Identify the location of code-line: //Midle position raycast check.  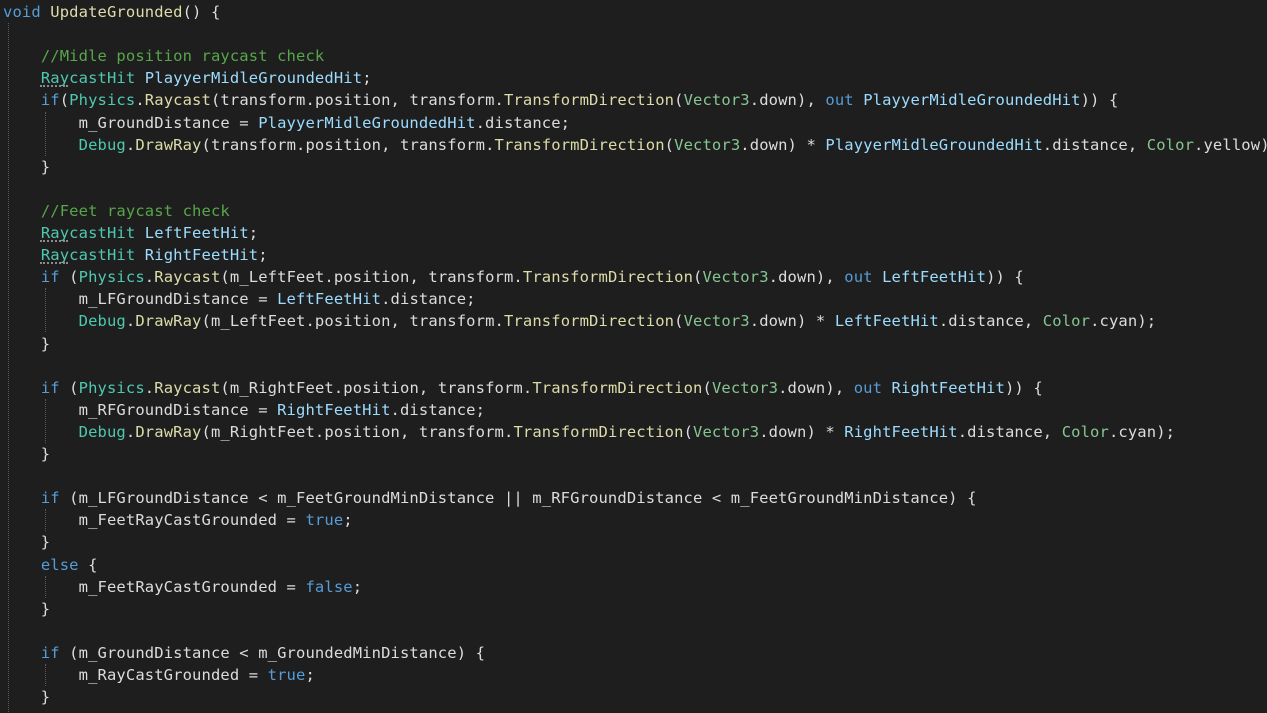
(163, 56).